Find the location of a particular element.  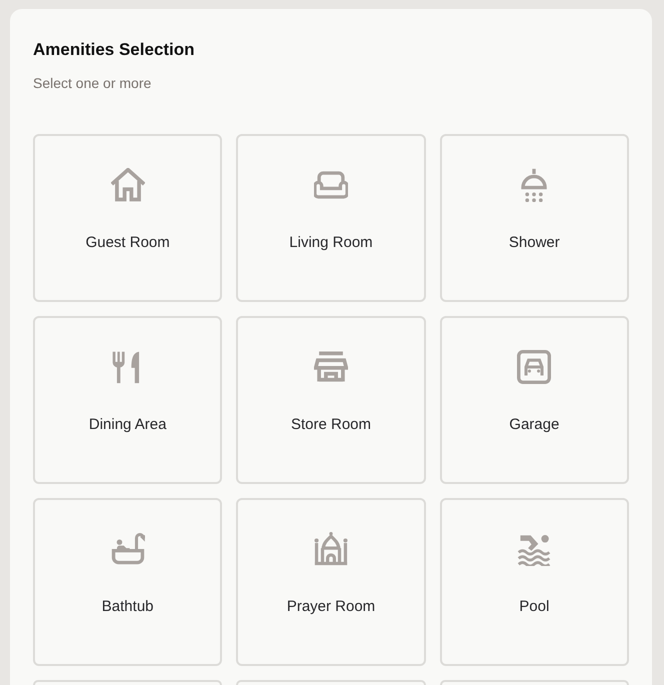

garage-car-icon is located at coordinates (534, 367).